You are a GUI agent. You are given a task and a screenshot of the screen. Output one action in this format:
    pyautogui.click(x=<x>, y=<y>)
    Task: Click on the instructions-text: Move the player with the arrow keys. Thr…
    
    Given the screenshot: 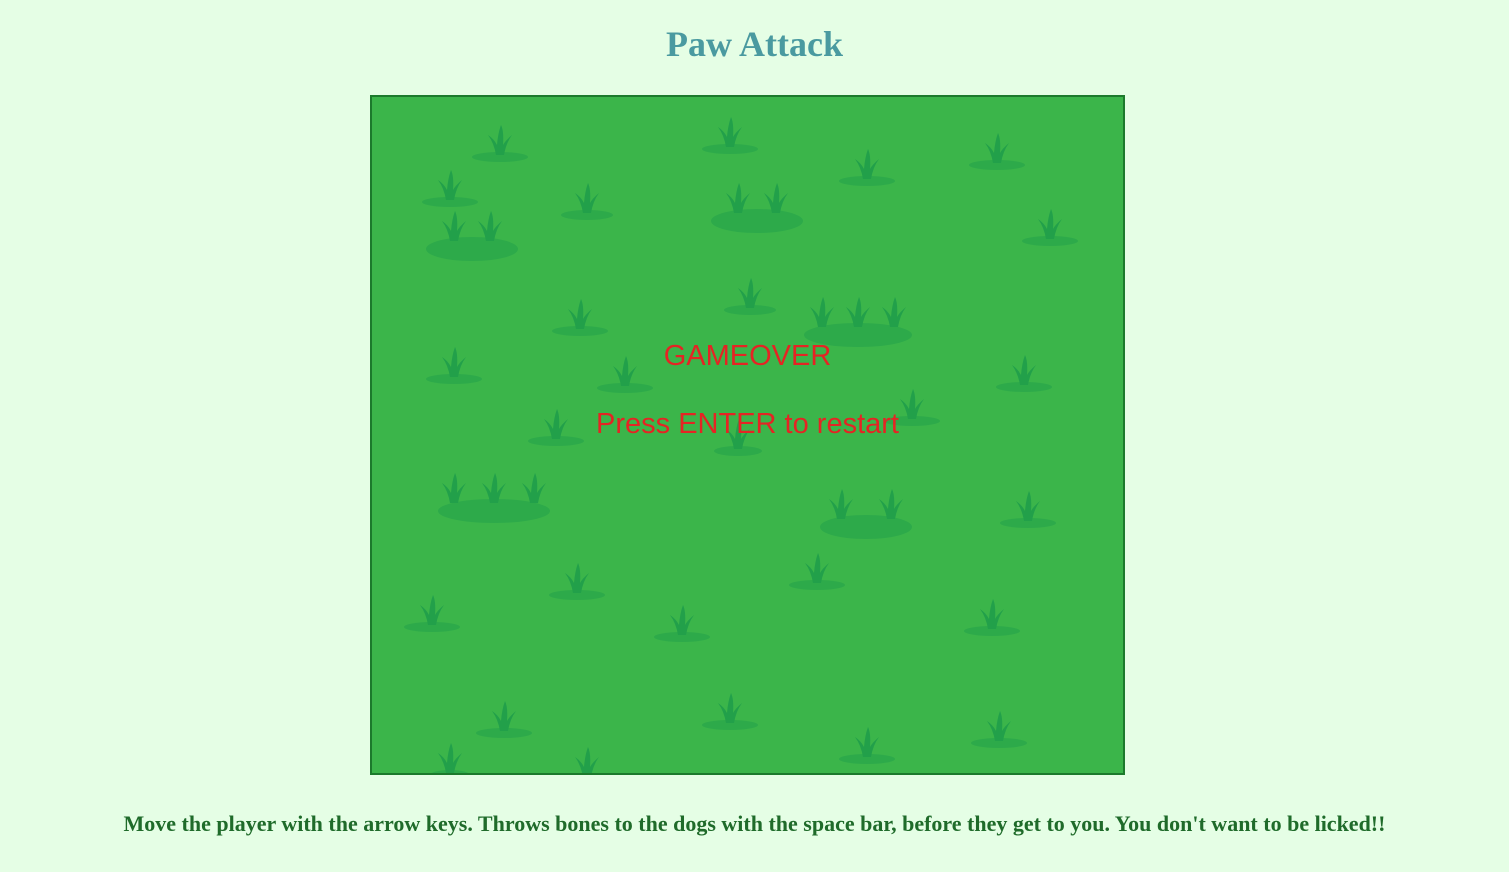 What is the action you would take?
    pyautogui.click(x=754, y=823)
    